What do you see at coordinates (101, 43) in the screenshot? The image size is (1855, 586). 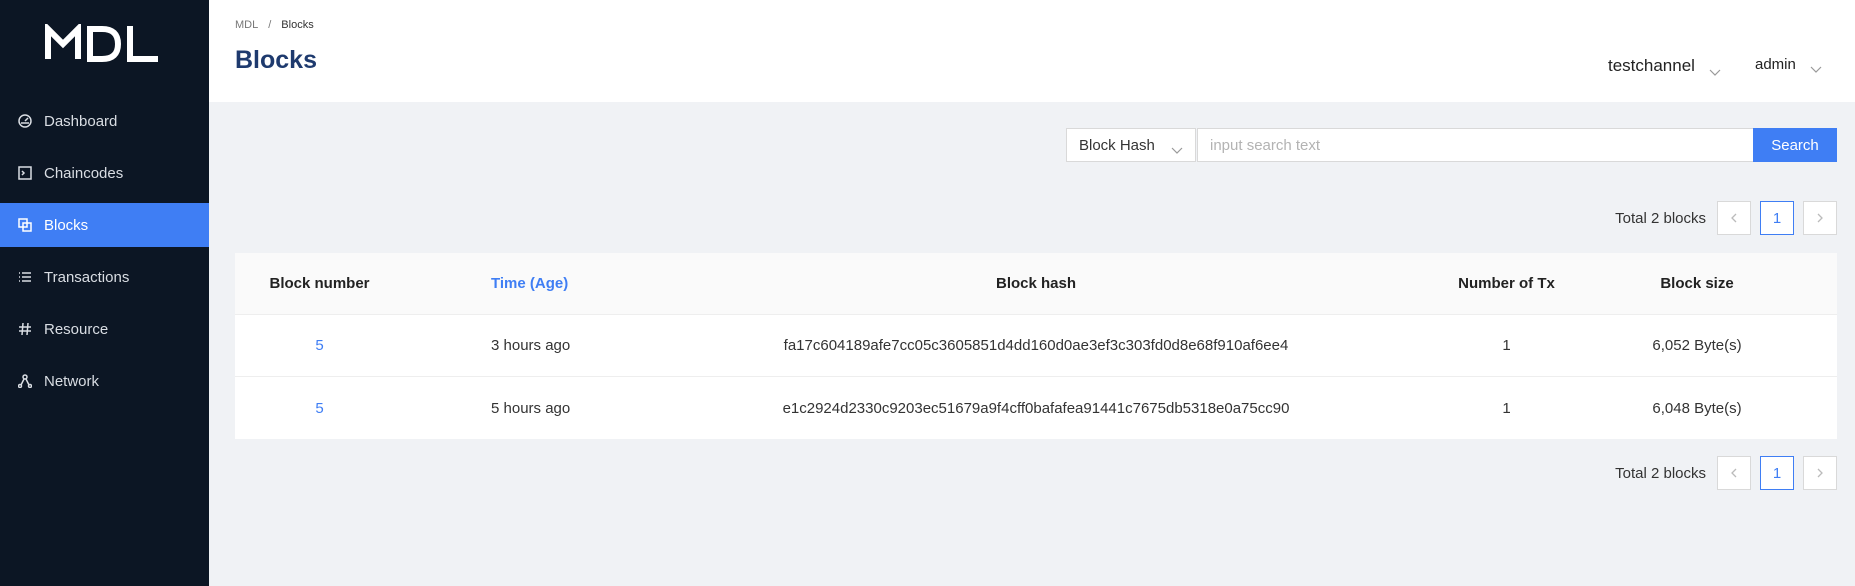 I see `logo` at bounding box center [101, 43].